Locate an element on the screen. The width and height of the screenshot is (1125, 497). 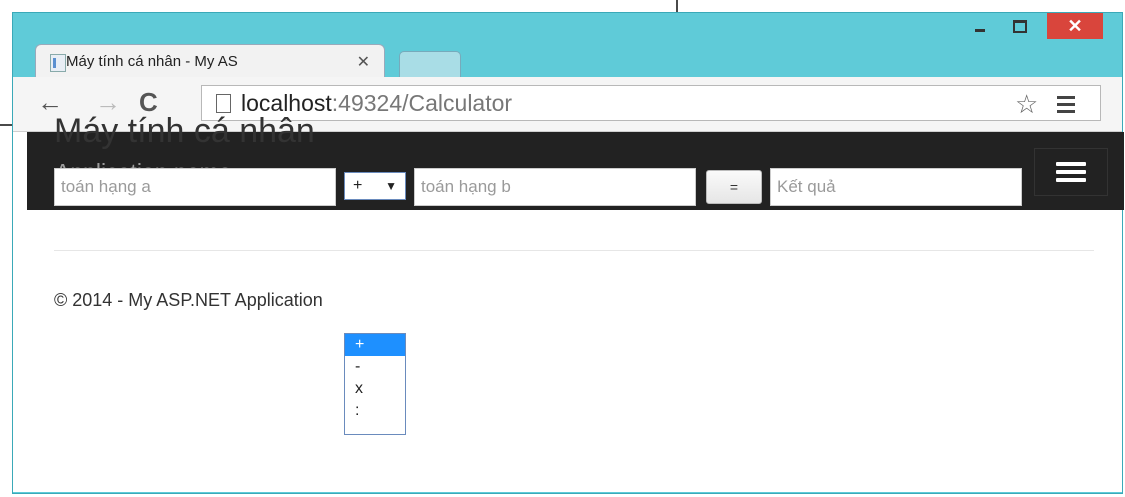
equals-button: = is located at coordinates (734, 187).